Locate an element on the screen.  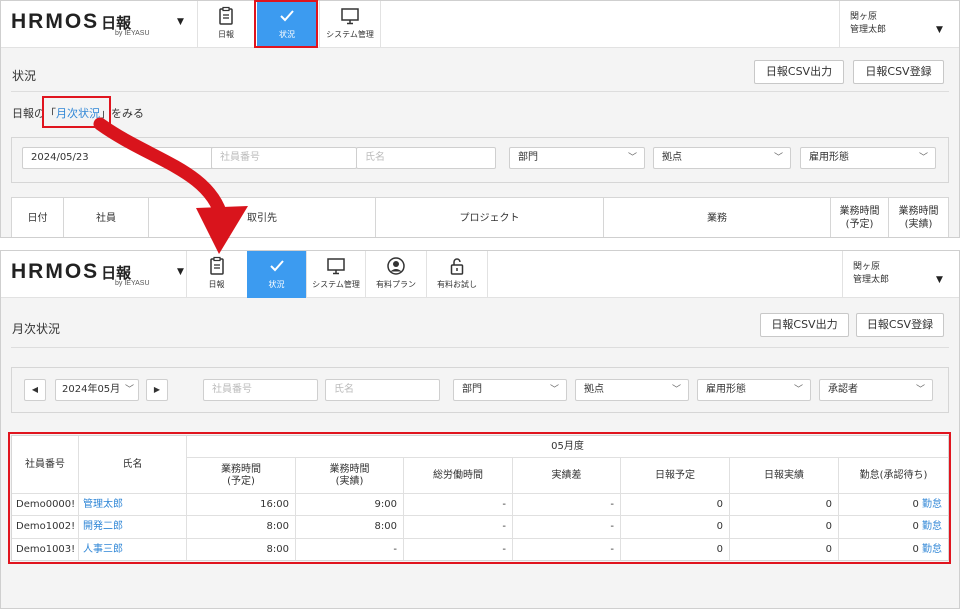
caret-right-icon: ▶ is located at coordinates (157, 389).